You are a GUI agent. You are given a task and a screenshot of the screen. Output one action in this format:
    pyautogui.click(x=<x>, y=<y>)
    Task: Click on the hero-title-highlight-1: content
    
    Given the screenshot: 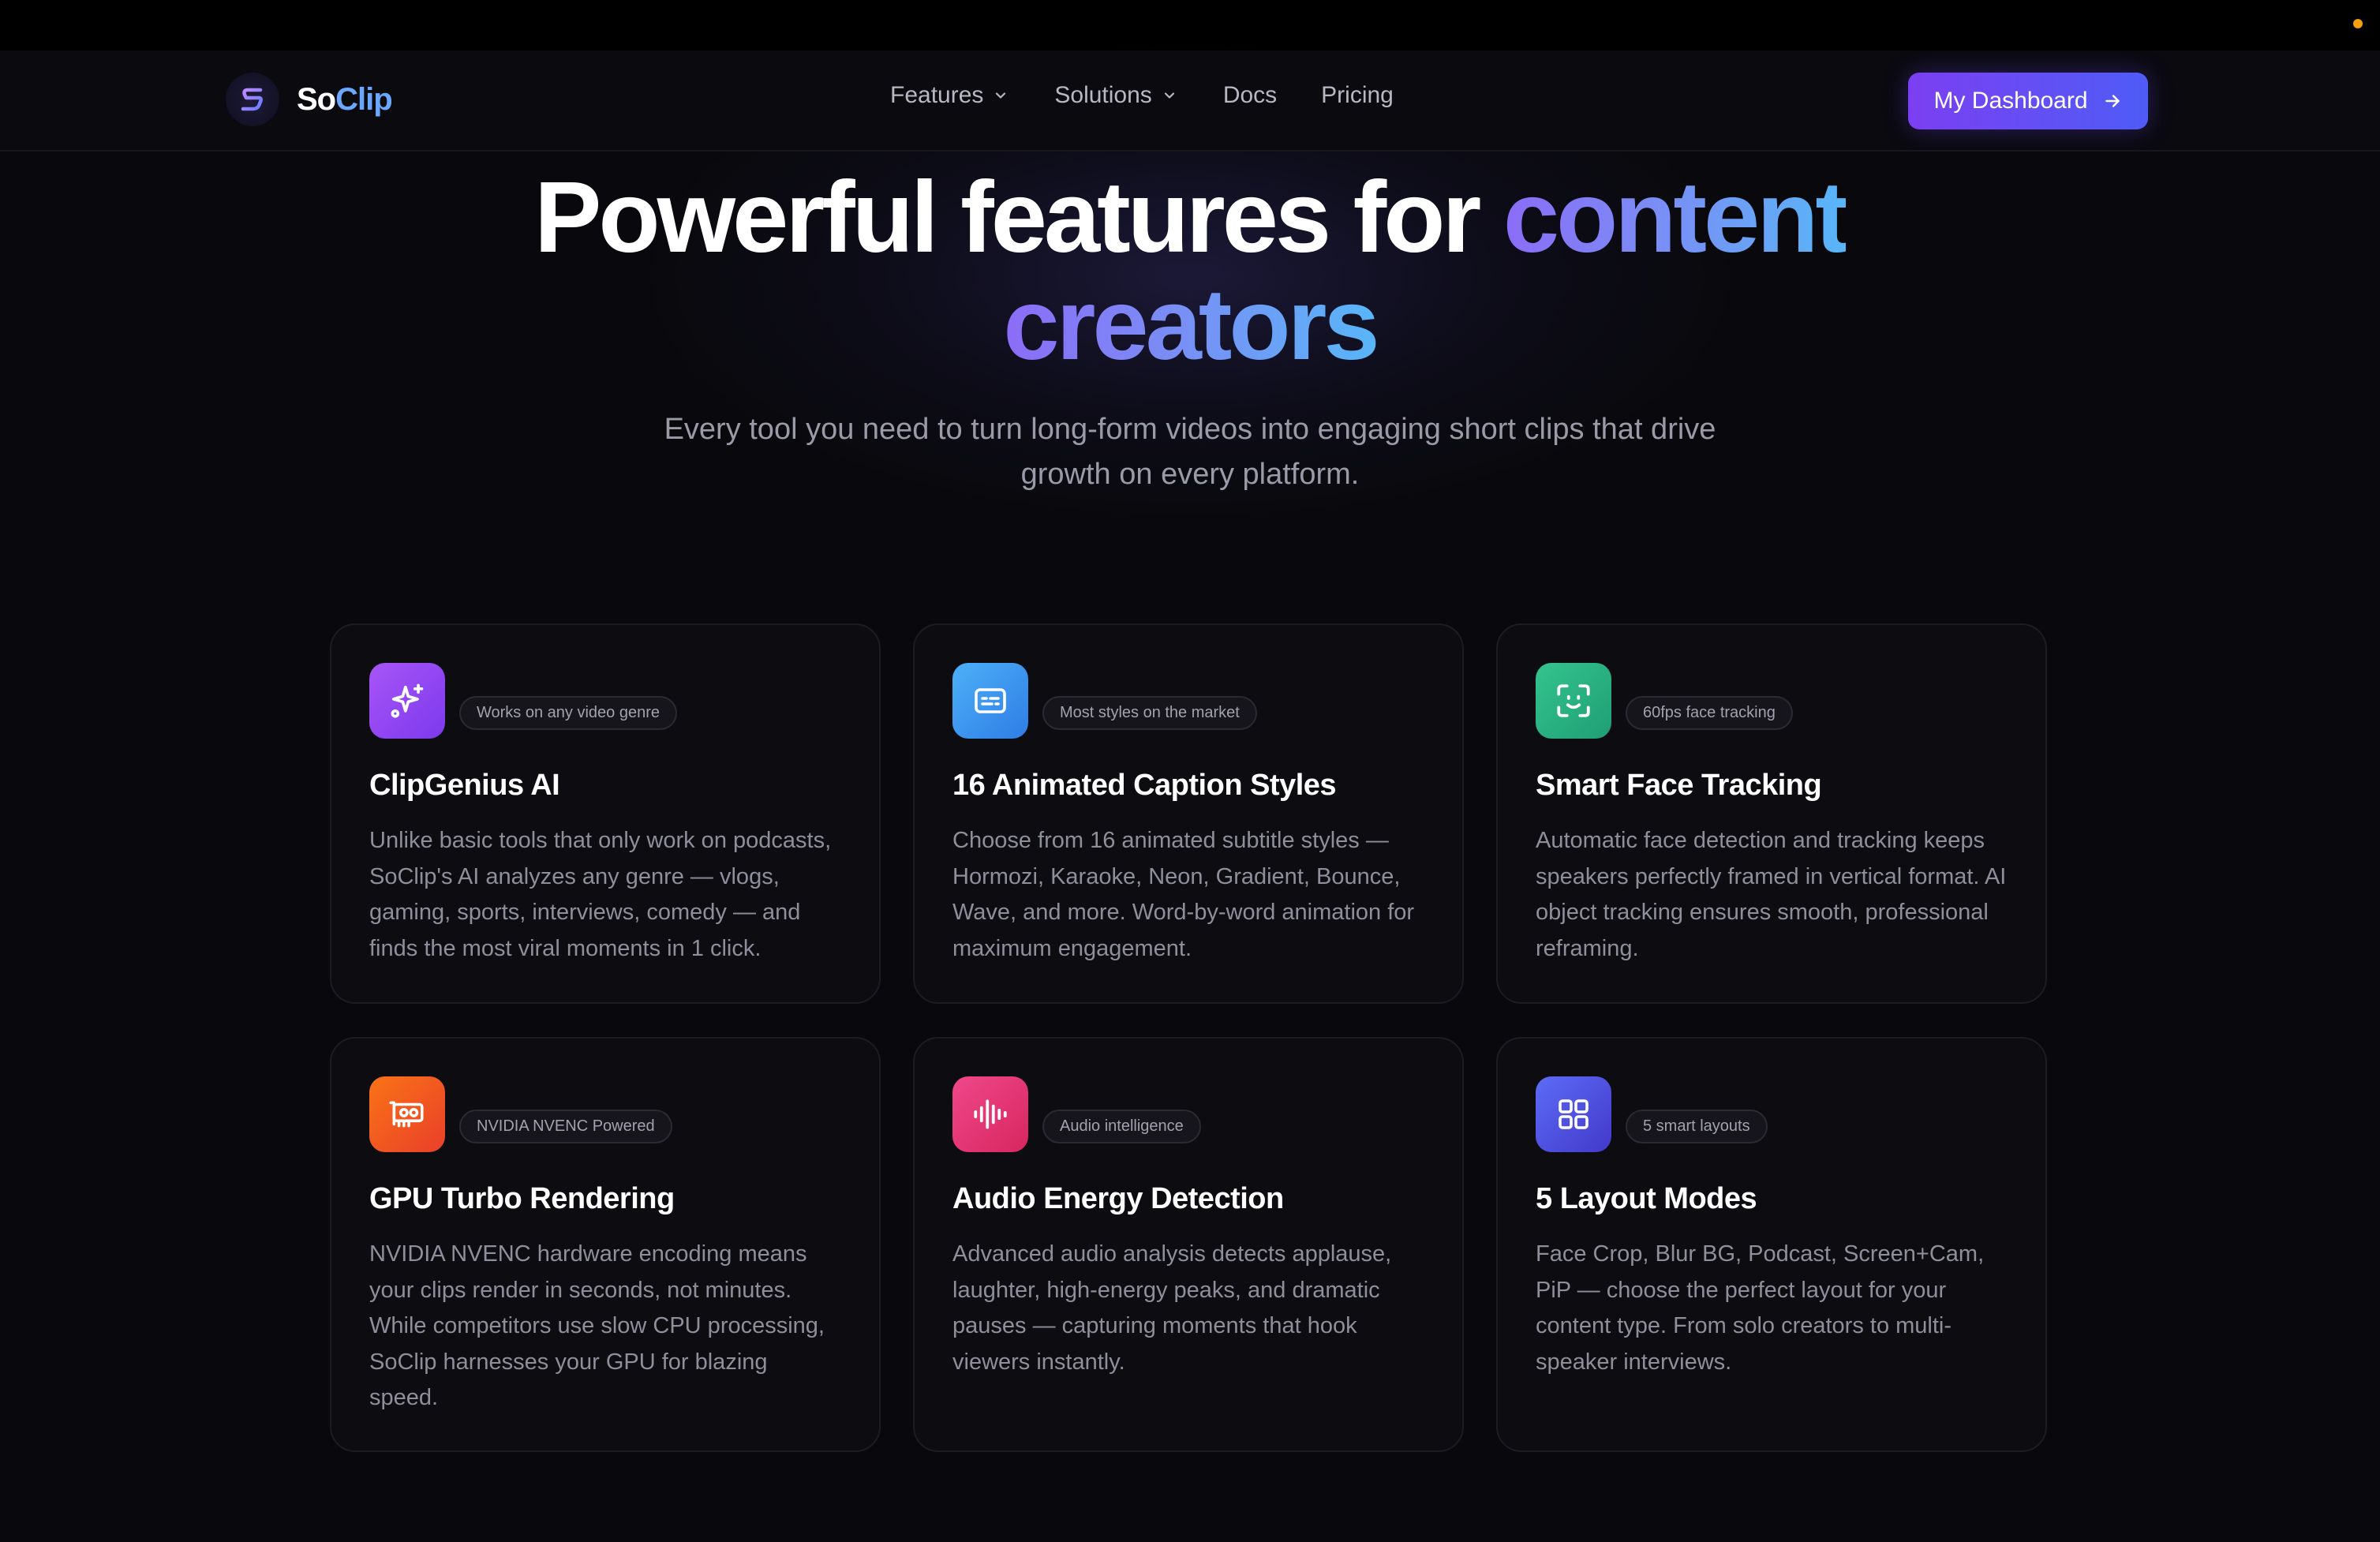 What is the action you would take?
    pyautogui.click(x=1675, y=217)
    